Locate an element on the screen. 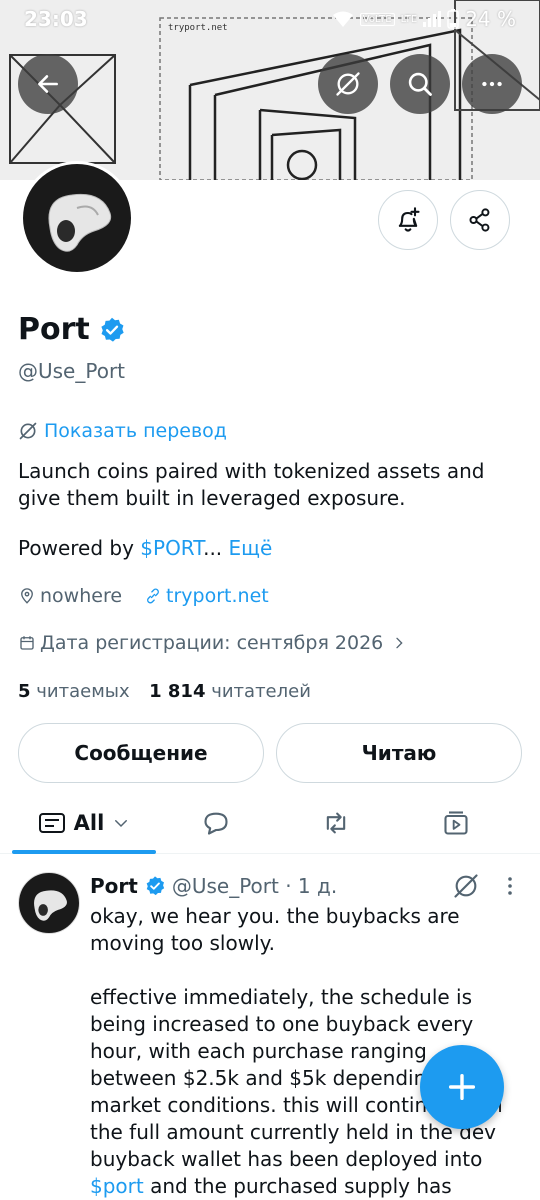 The height and width of the screenshot is (1200, 540). following-button: Читаю is located at coordinates (399, 753).